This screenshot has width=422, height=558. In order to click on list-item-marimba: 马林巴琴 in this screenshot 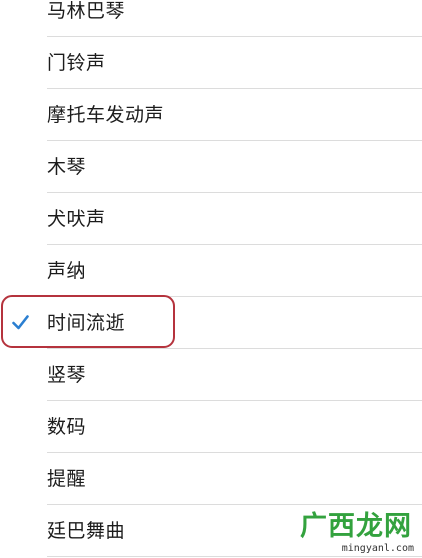, I will do `click(211, 18)`.